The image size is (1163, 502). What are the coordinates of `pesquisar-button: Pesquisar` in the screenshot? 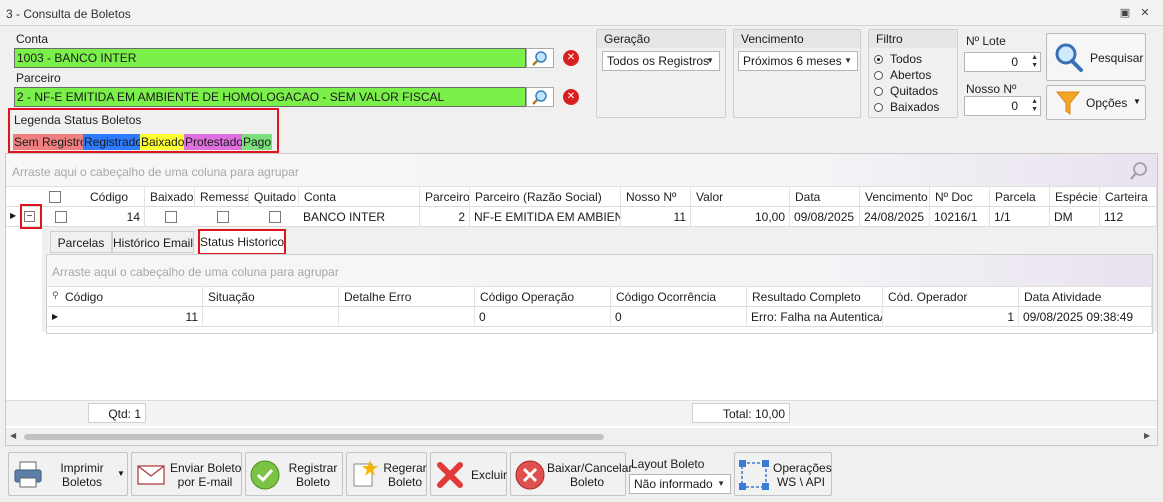 It's located at (1096, 57).